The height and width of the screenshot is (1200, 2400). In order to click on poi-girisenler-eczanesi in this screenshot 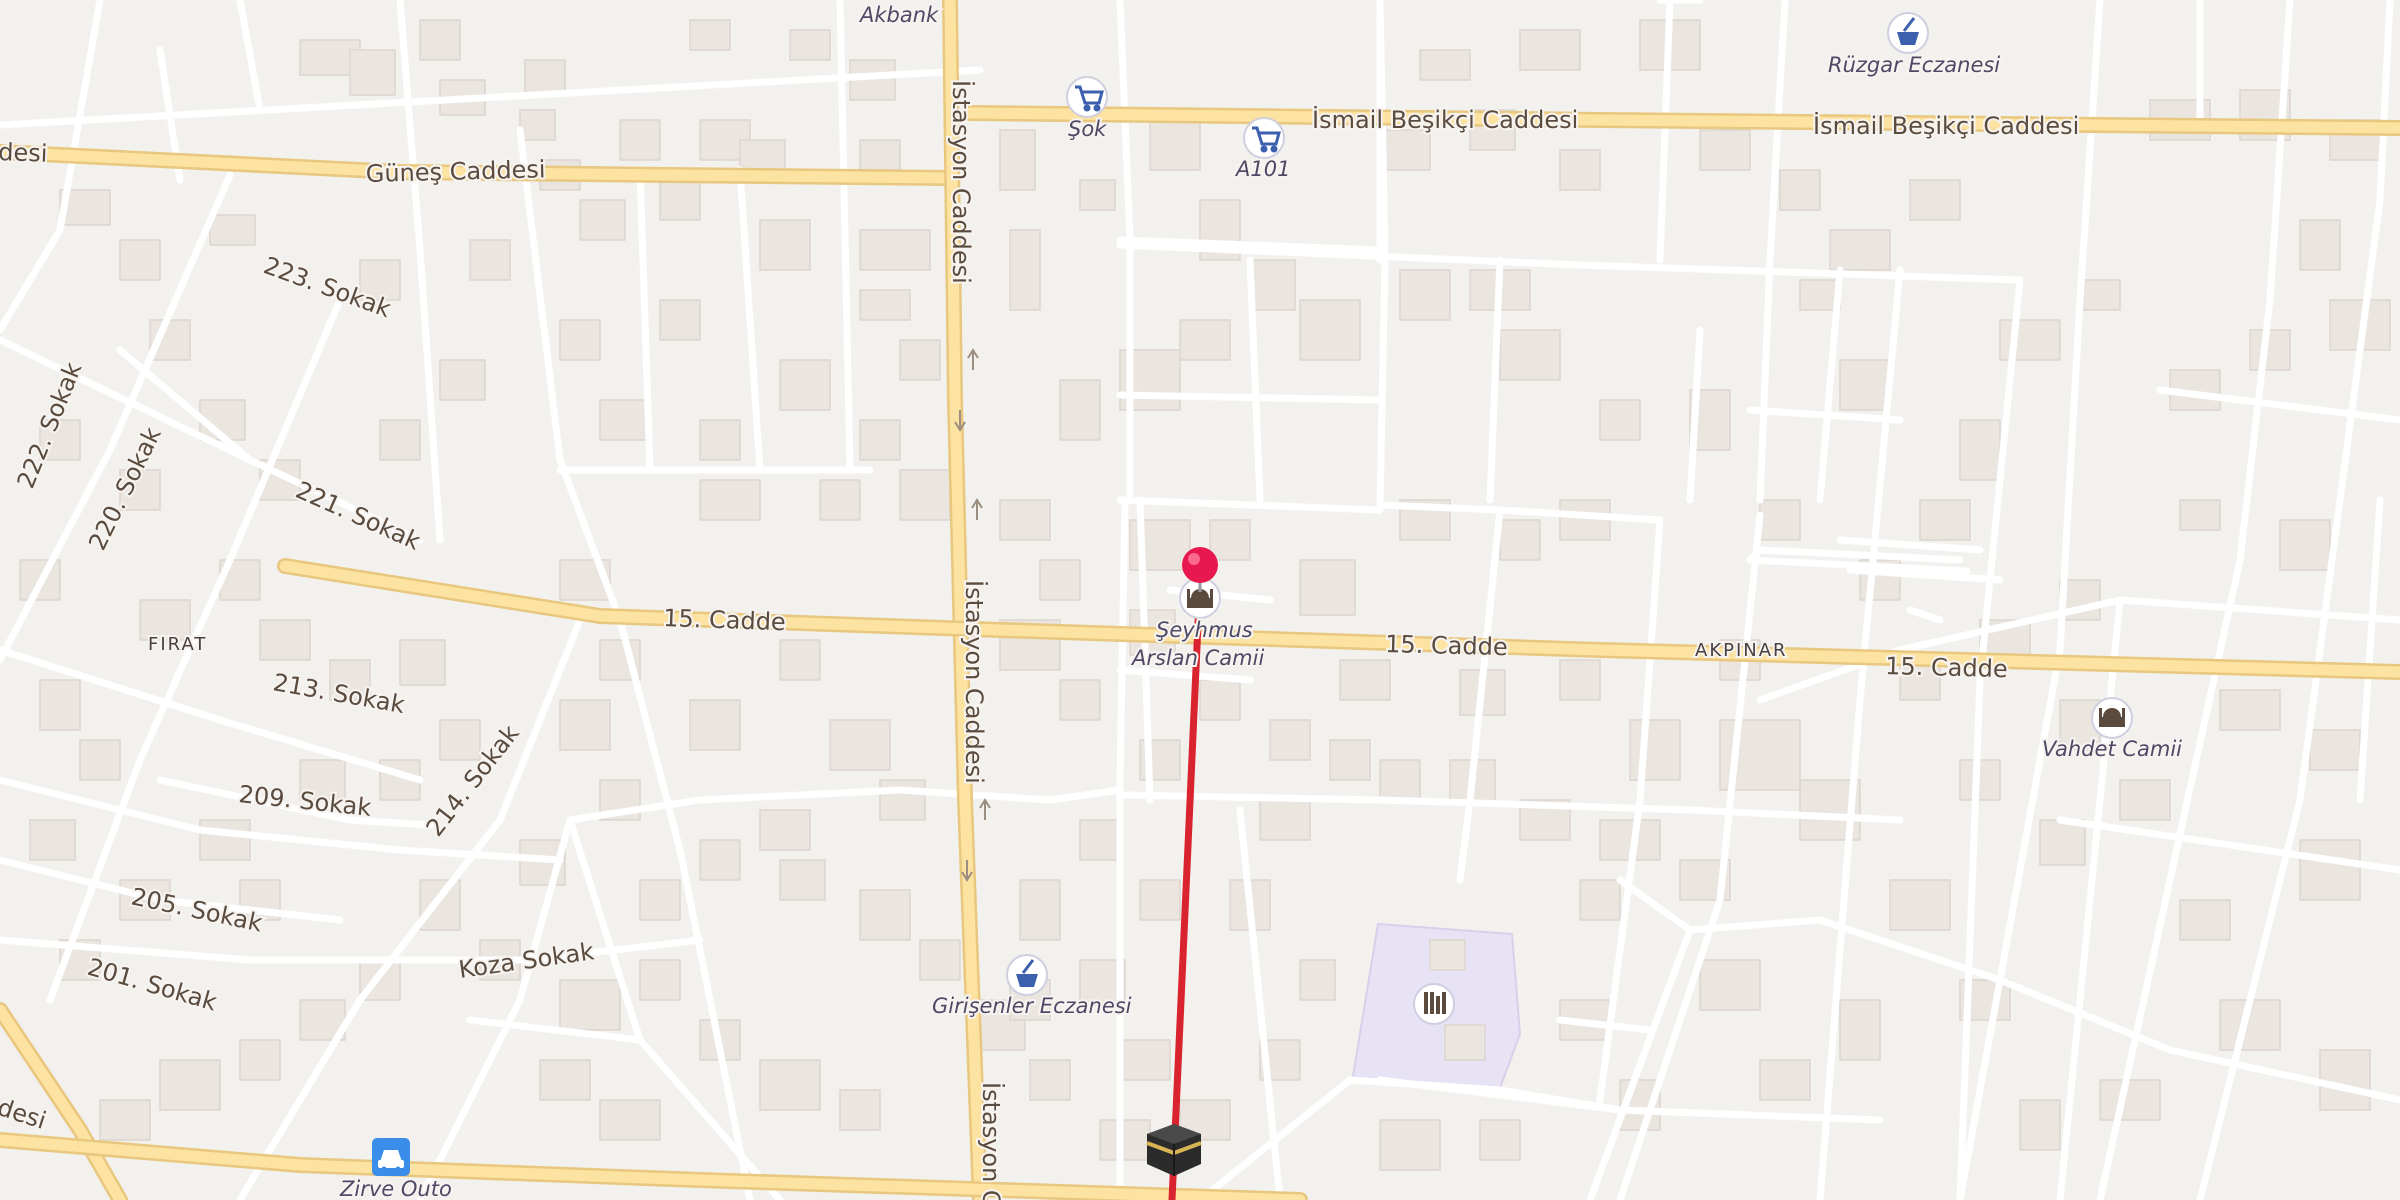, I will do `click(1027, 975)`.